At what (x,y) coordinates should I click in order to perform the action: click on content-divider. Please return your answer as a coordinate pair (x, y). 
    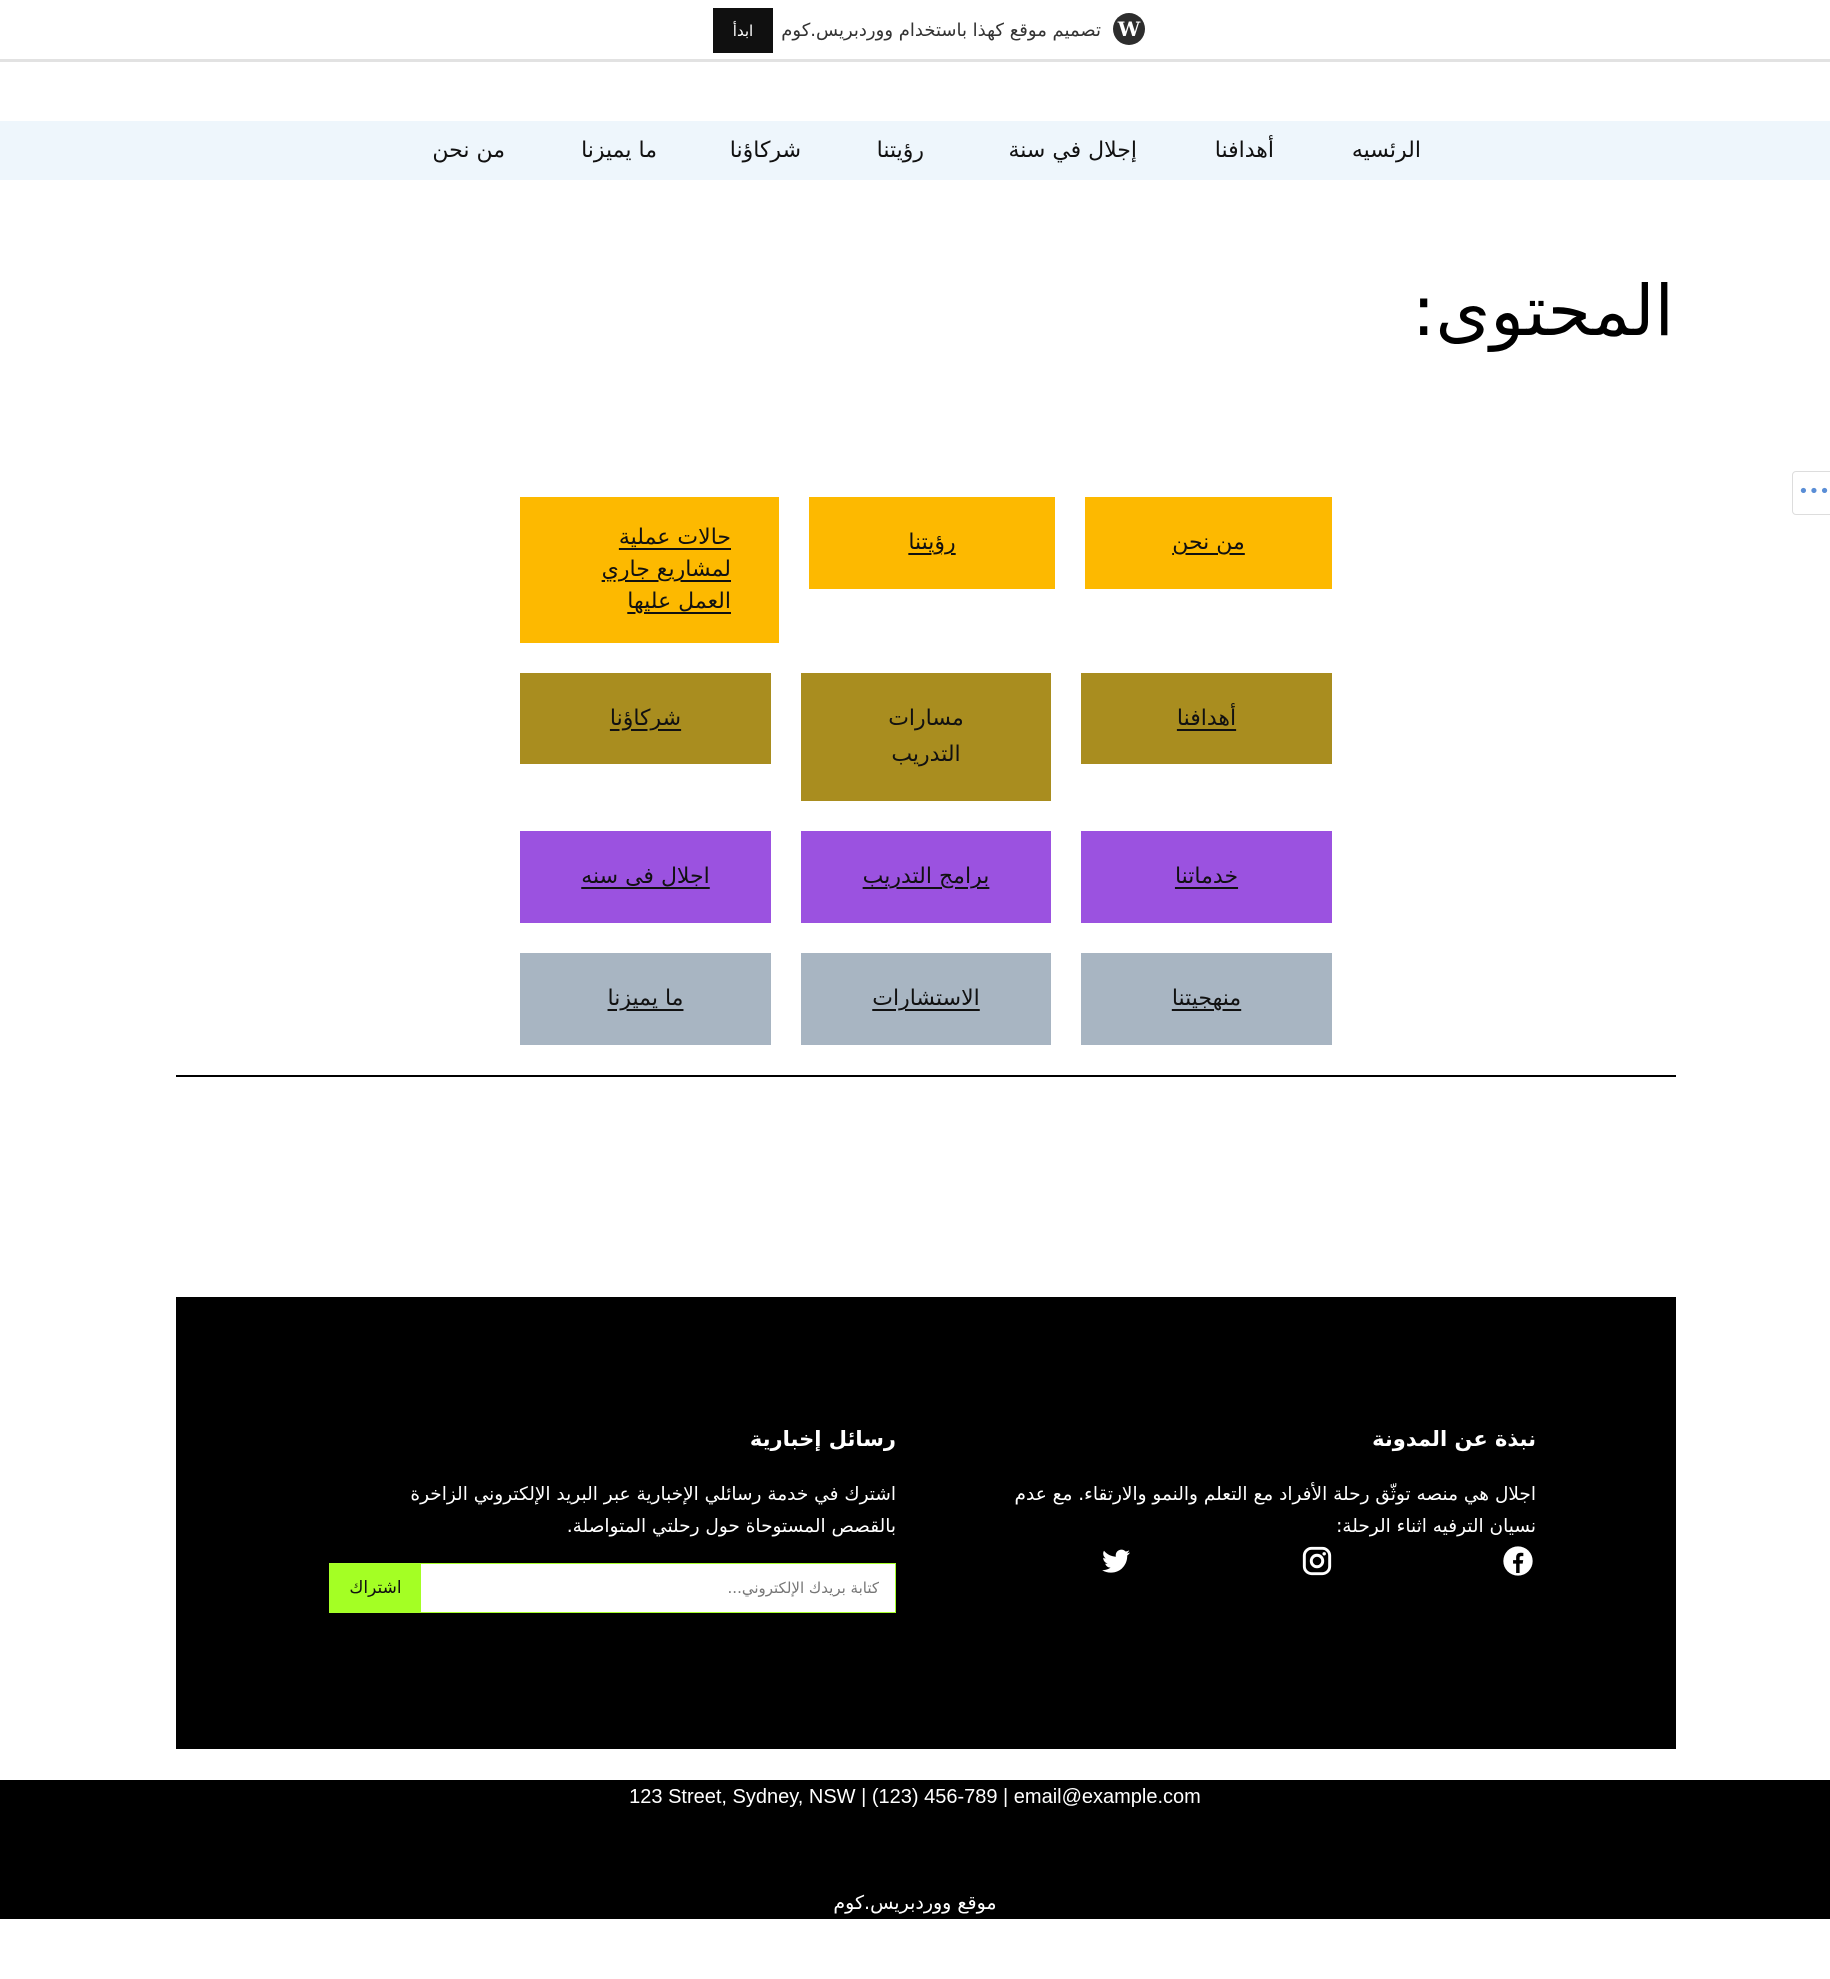
    Looking at the image, I should click on (926, 1076).